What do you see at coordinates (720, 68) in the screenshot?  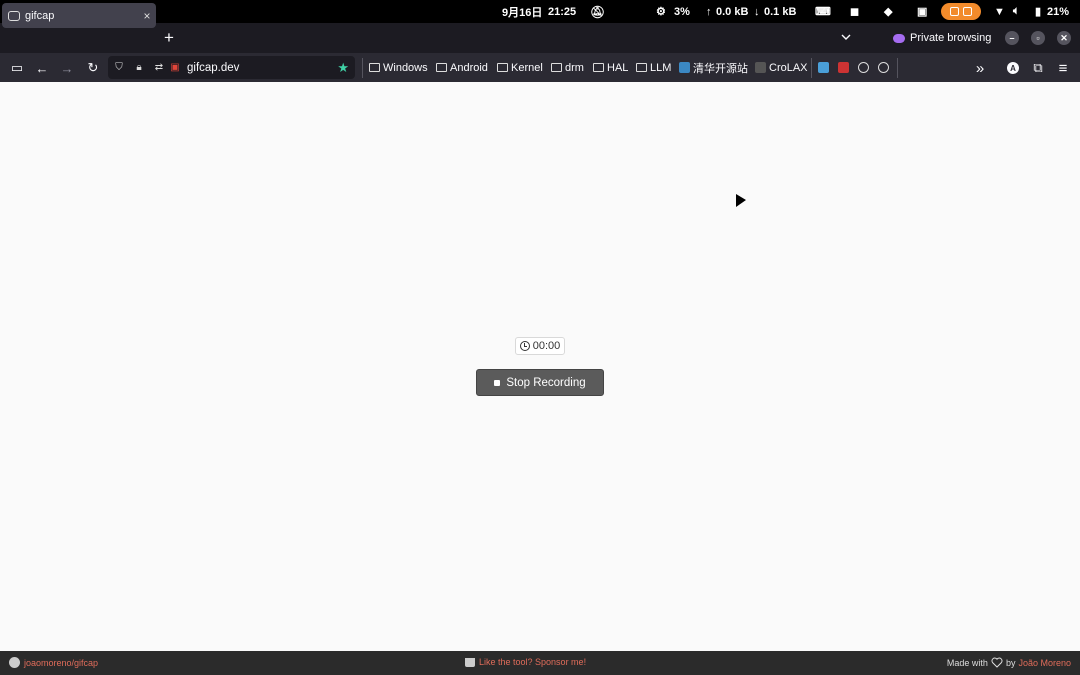 I see `bookmark-label: 清华开源站` at bounding box center [720, 68].